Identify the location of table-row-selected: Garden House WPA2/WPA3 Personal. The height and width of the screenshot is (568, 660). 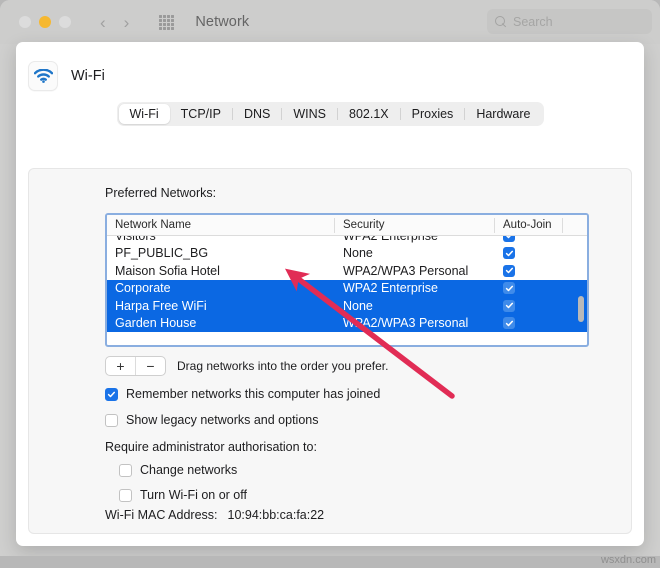
(347, 323).